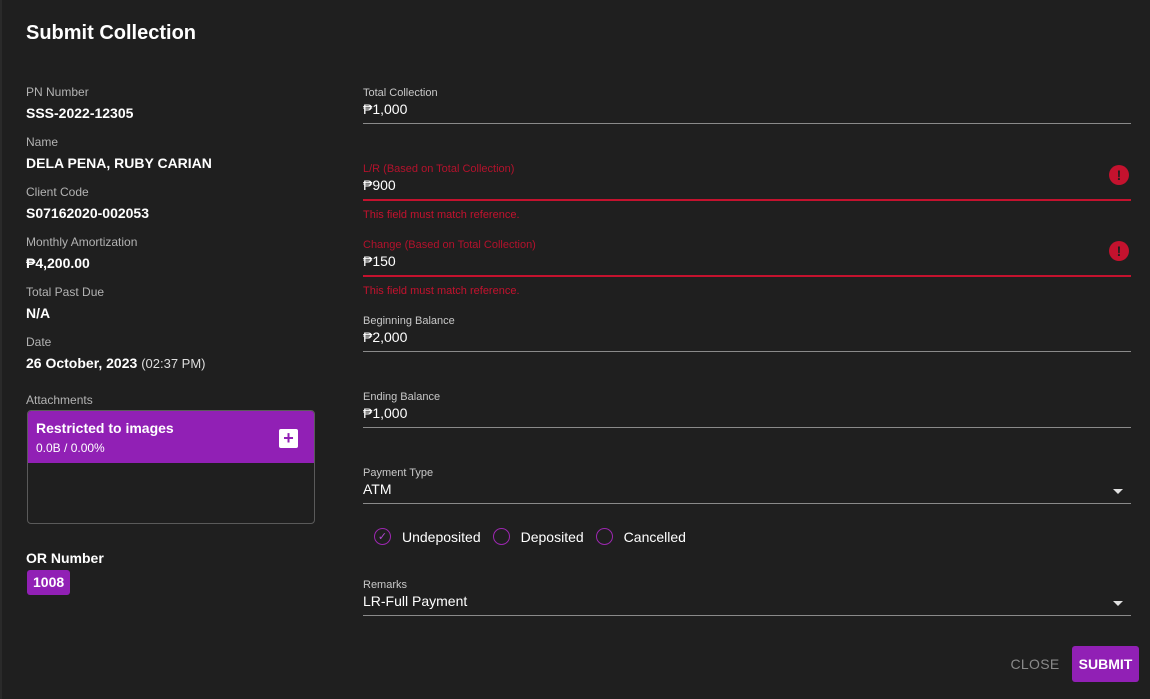 The image size is (1150, 699). Describe the element at coordinates (439, 169) in the screenshot. I see `lr-label: L/R (Based on Total Collection)` at that location.